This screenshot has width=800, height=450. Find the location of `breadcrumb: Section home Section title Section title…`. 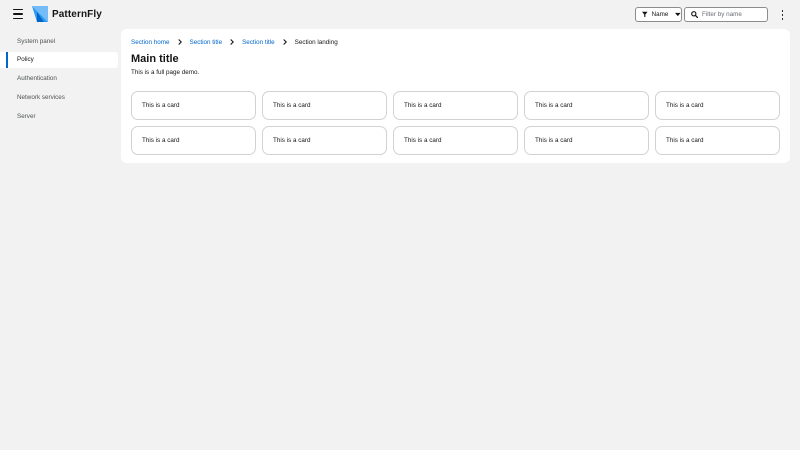

breadcrumb: Section home Section title Section title… is located at coordinates (234, 42).